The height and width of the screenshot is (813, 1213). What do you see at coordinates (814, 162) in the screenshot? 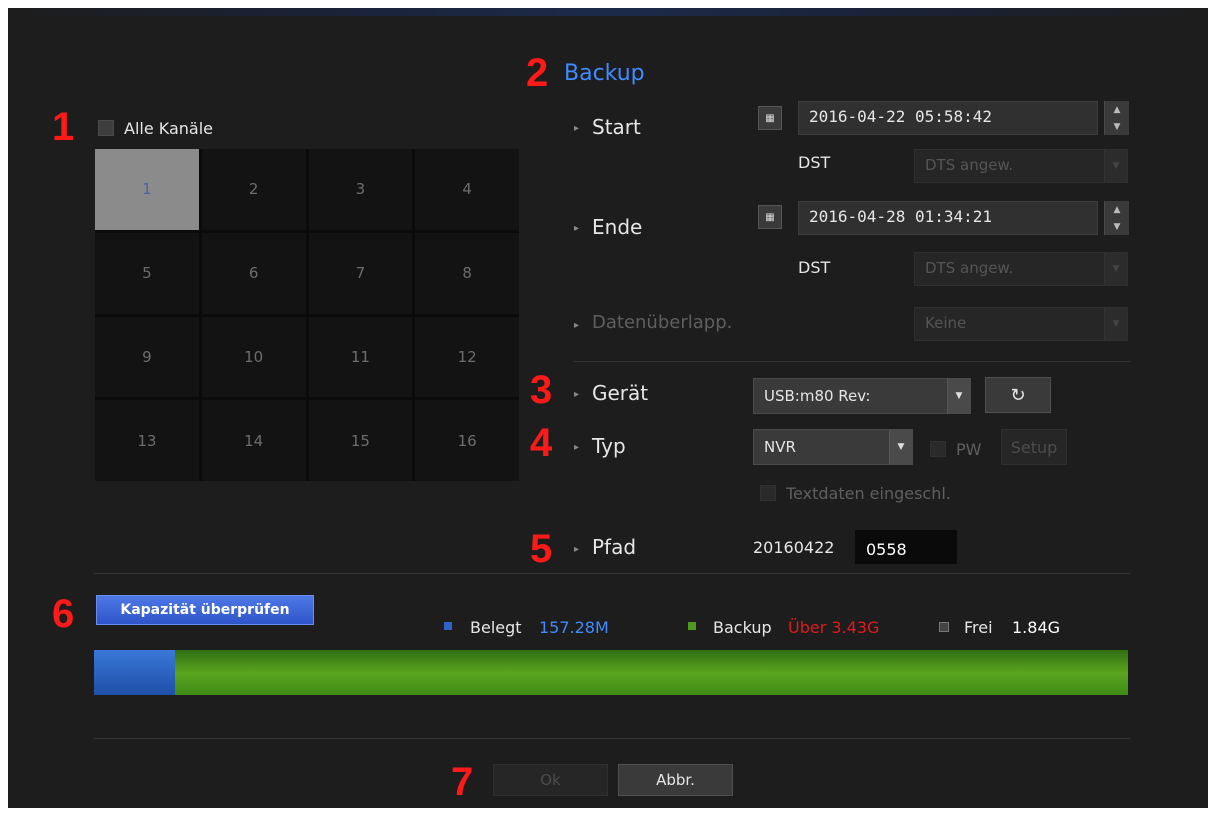
I see `start-dst-label: DST` at bounding box center [814, 162].